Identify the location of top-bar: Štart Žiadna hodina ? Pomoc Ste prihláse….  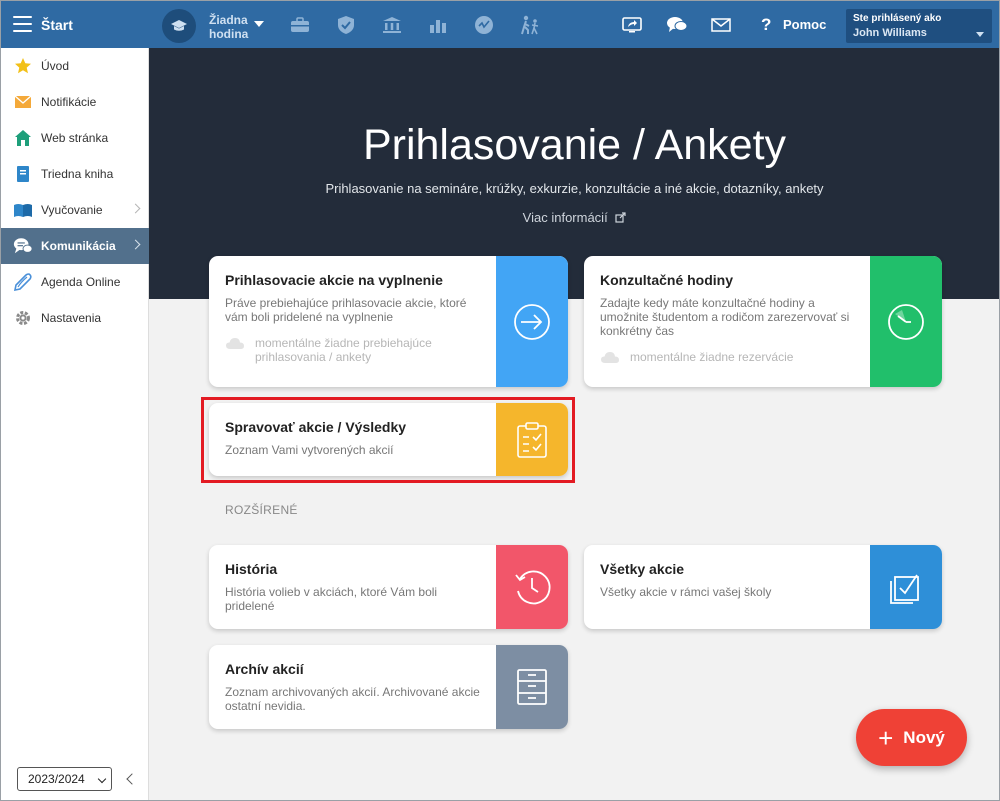
(500, 24).